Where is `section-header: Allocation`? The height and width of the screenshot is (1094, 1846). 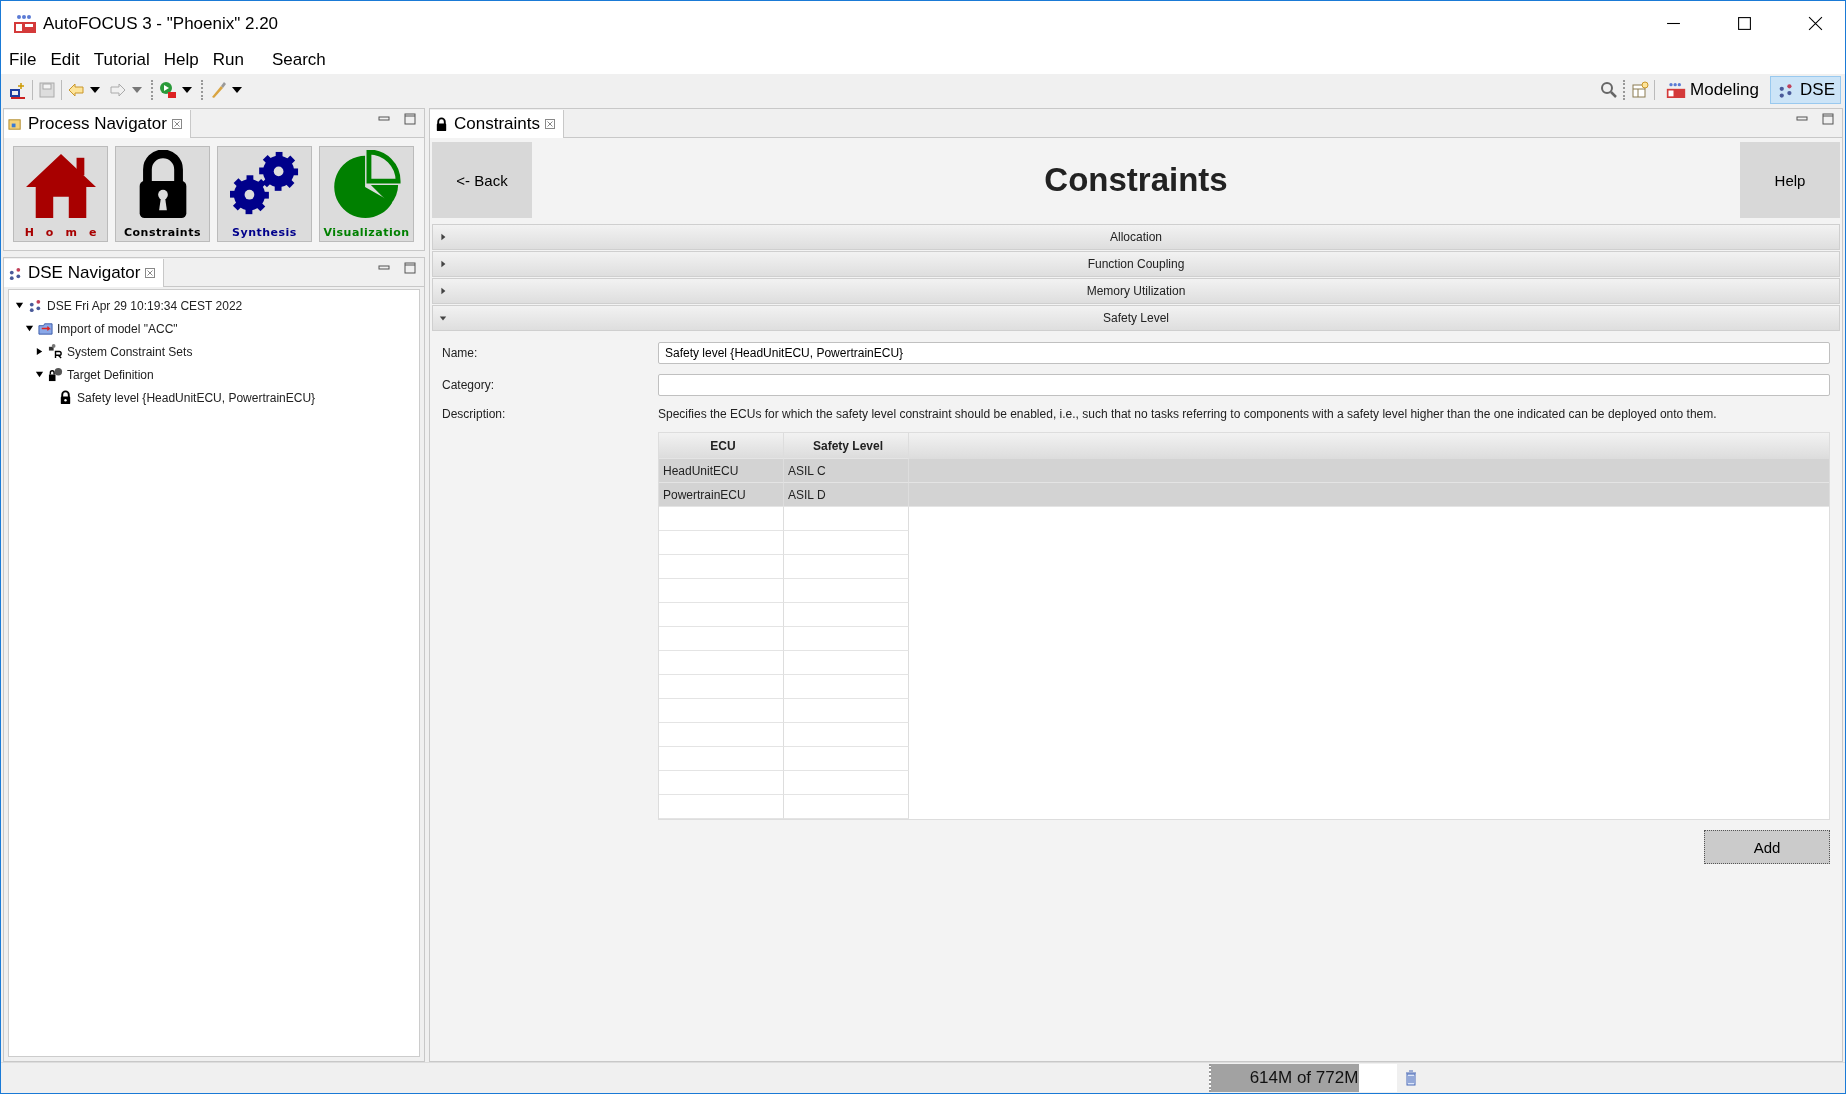 section-header: Allocation is located at coordinates (1136, 237).